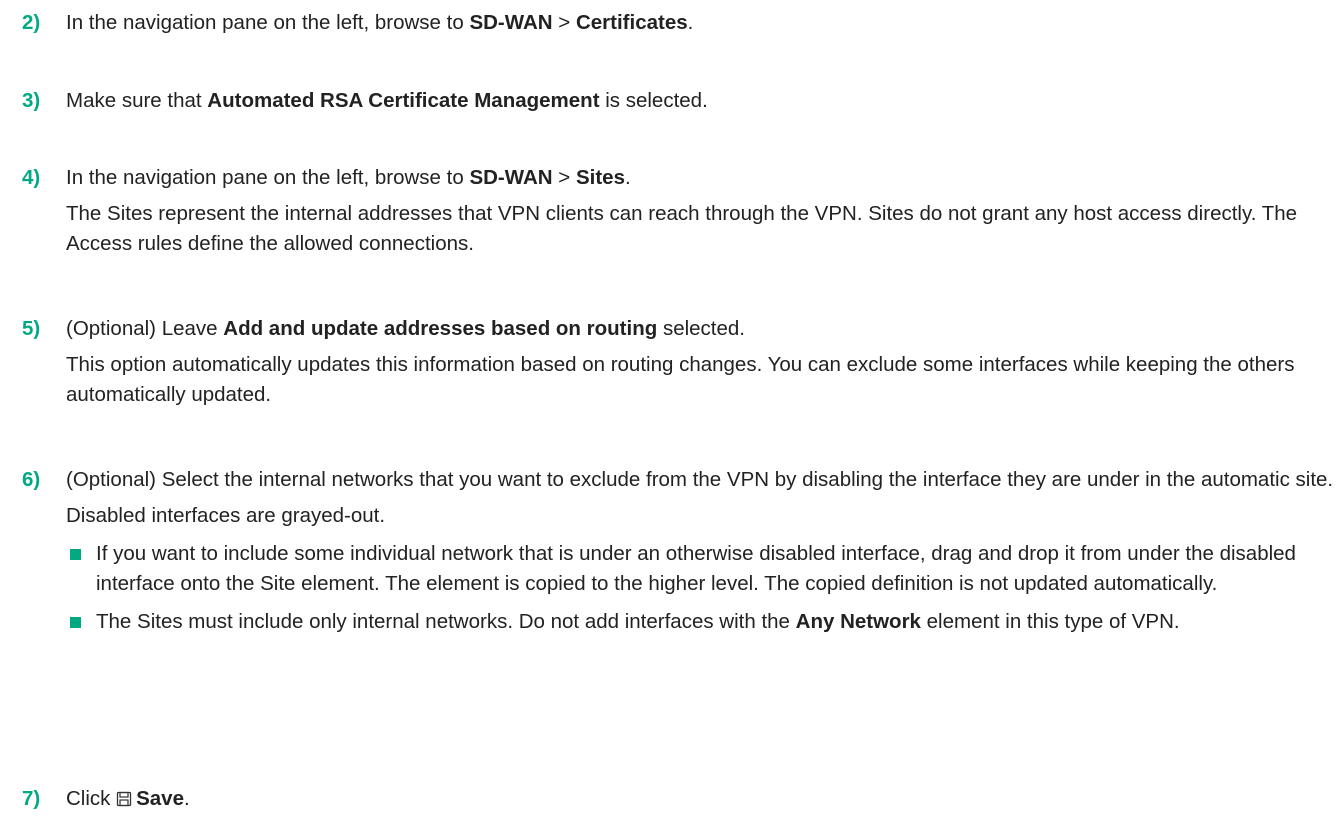  I want to click on instruction-end: selected., so click(701, 328).